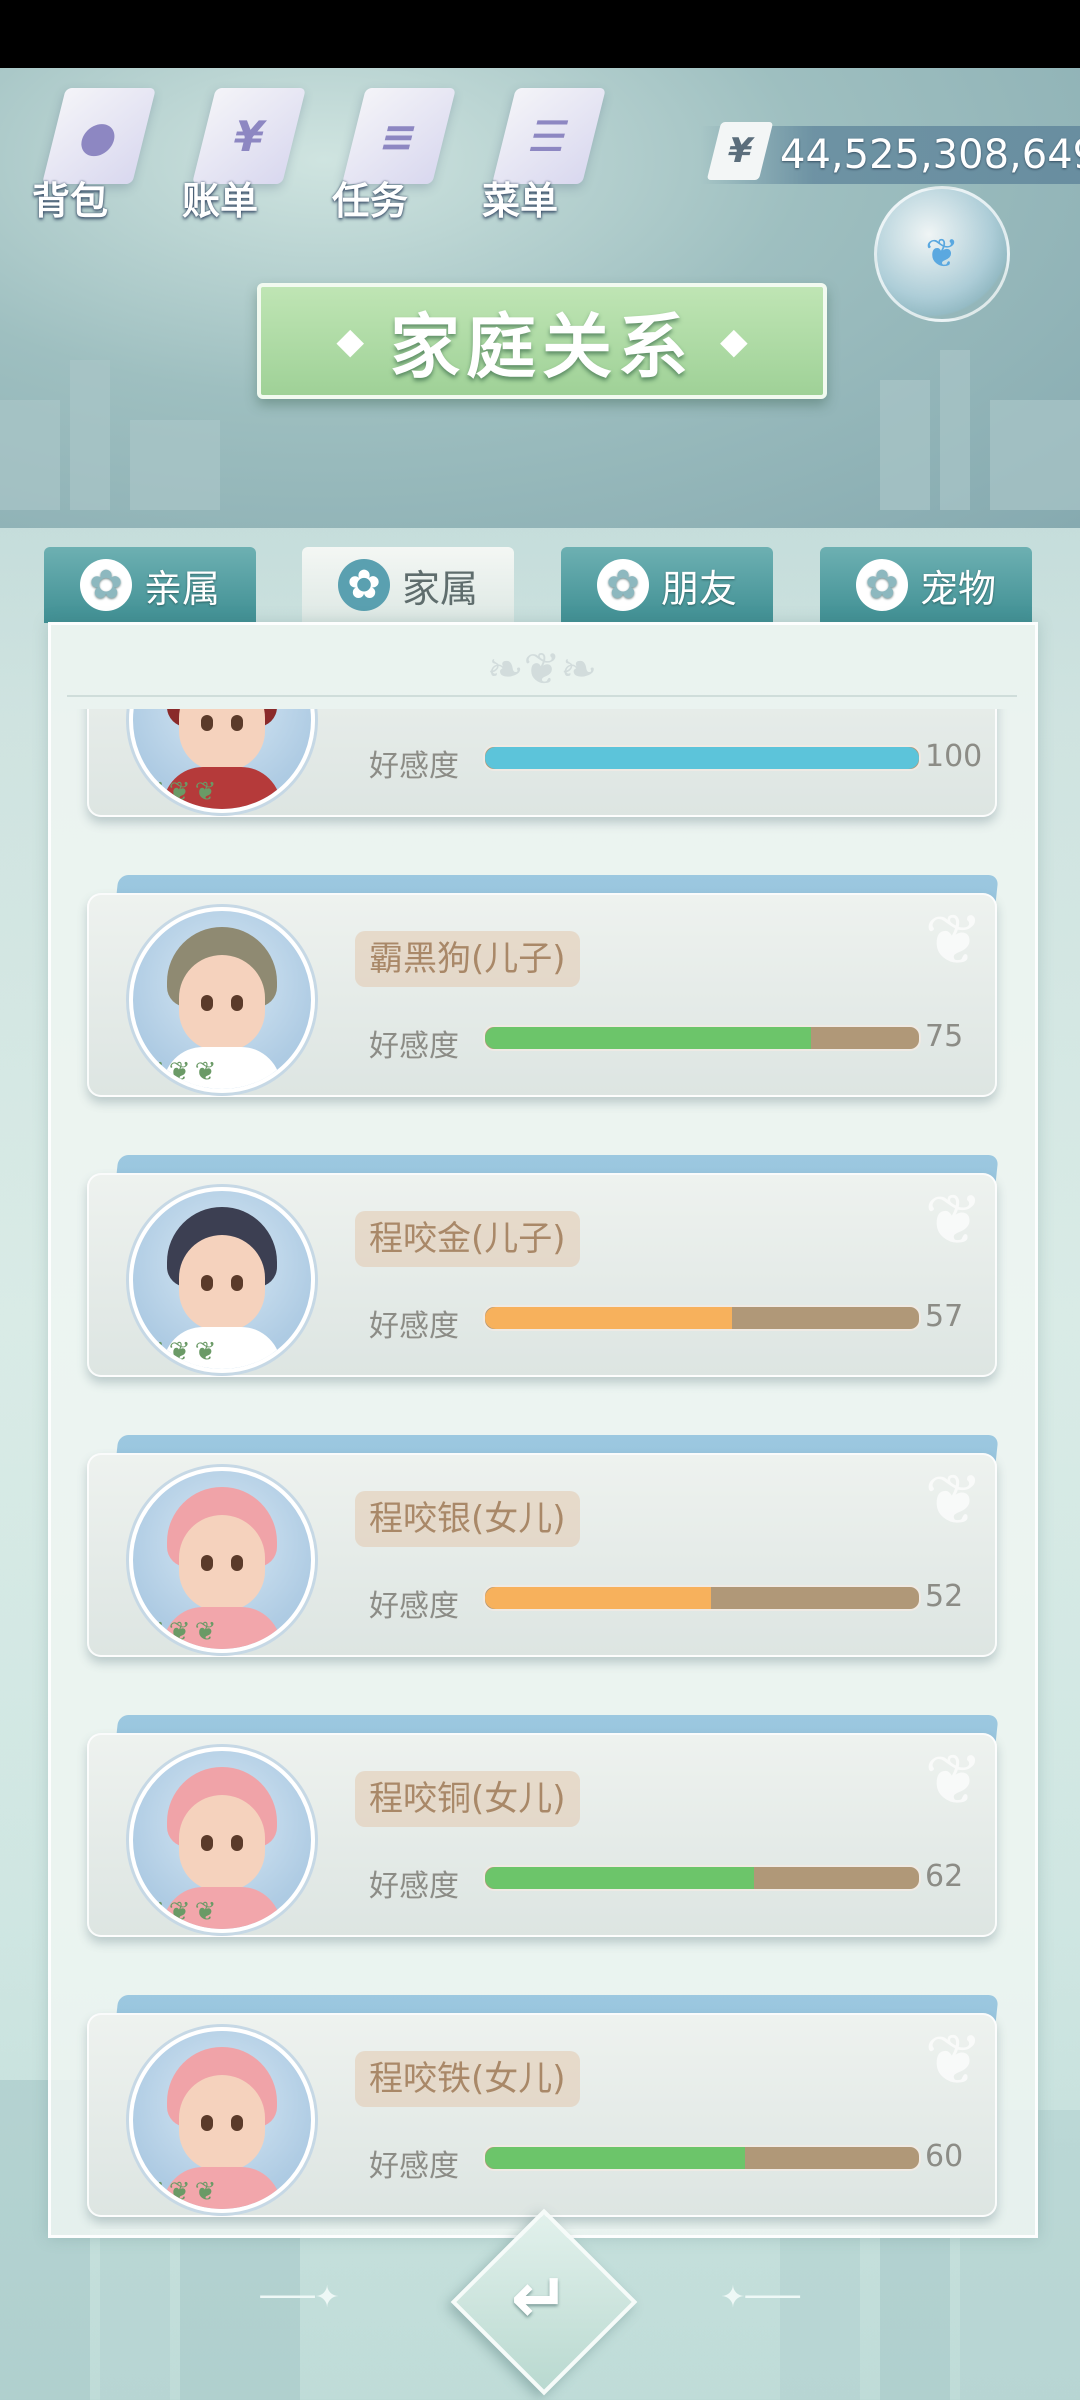 This screenshot has width=1080, height=2400. I want to click on tab-label: 家属, so click(439, 588).